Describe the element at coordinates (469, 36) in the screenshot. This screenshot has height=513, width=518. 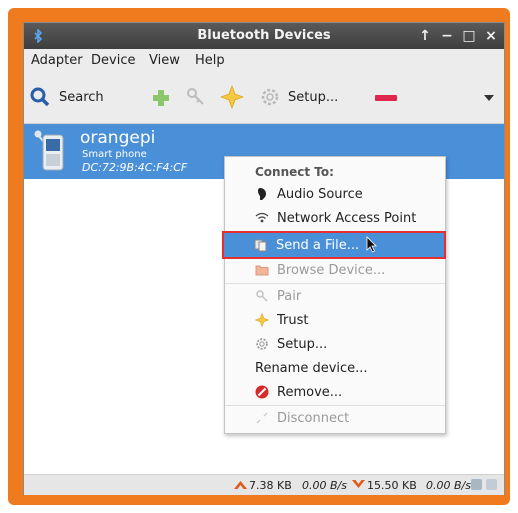
I see `maximize-button: □` at that location.